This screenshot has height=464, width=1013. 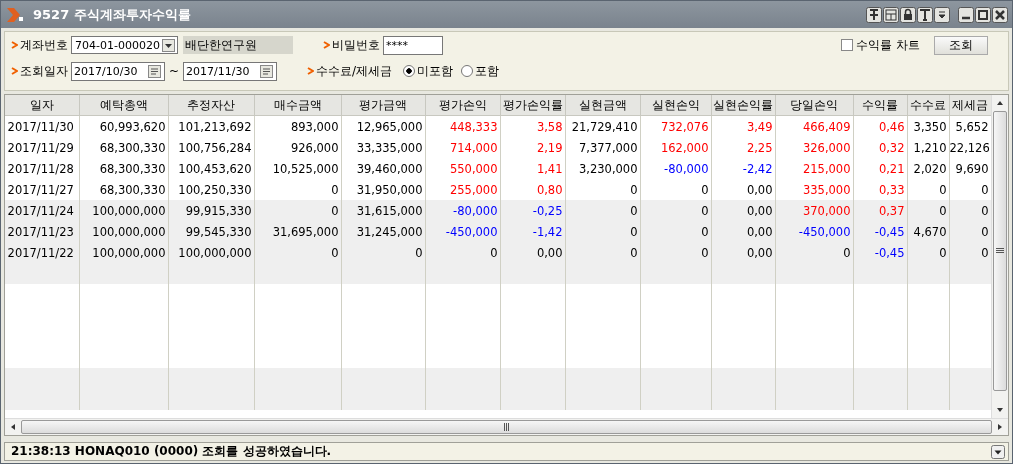 What do you see at coordinates (888, 45) in the screenshot?
I see `checkbox-label: 수익률 차트` at bounding box center [888, 45].